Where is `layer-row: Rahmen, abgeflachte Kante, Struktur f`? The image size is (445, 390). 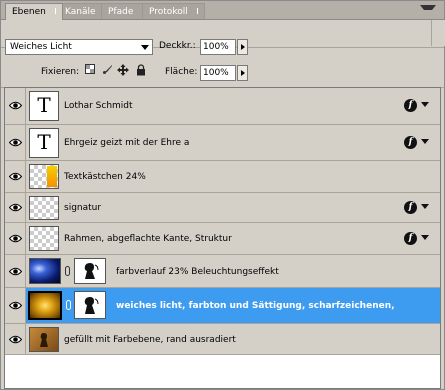 layer-row: Rahmen, abgeflachte Kante, Struktur f is located at coordinates (222, 239).